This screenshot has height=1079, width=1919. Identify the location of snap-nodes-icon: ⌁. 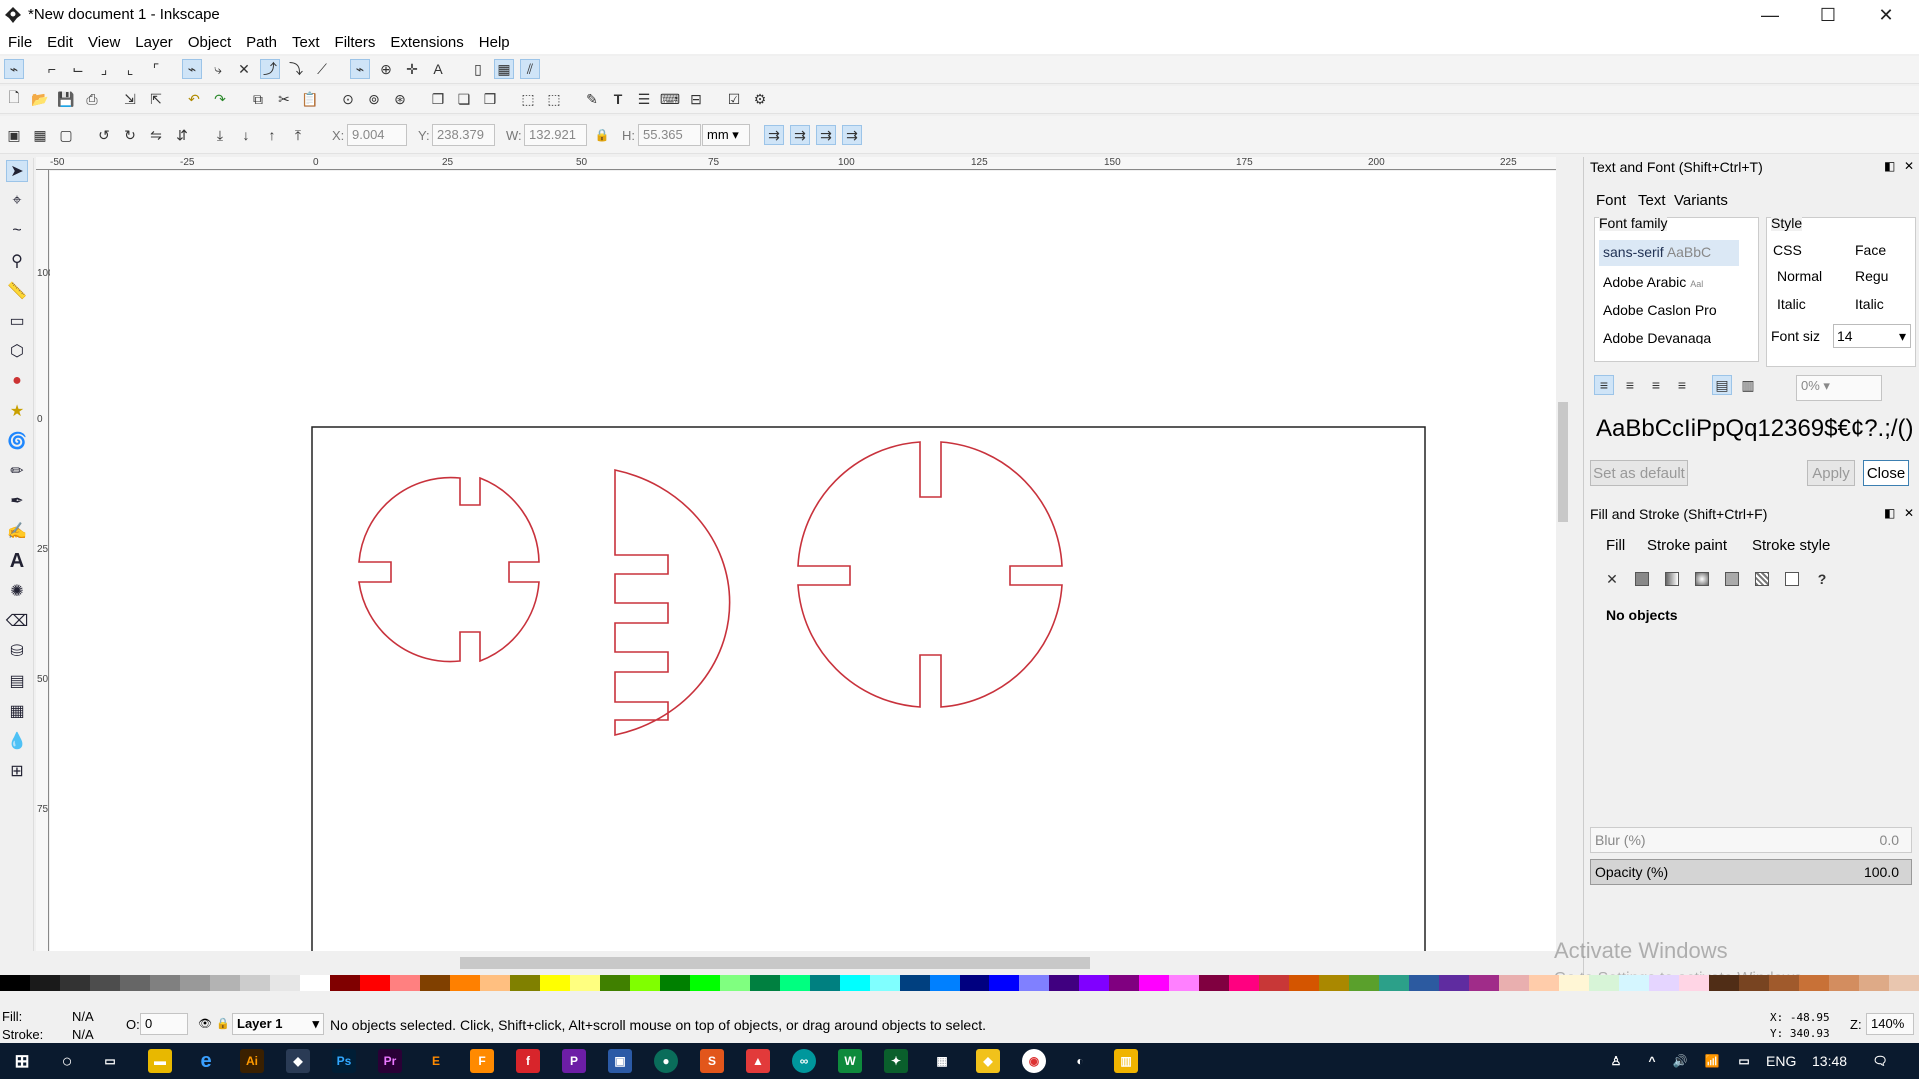
(192, 69).